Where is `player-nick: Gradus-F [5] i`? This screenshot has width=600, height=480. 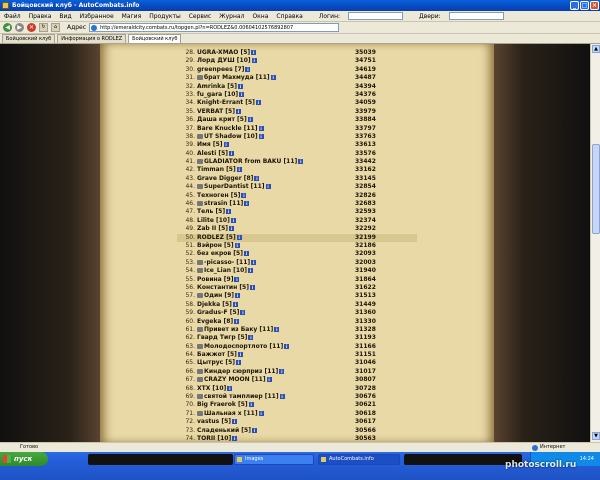 player-nick: Gradus-F [5] i is located at coordinates (221, 313).